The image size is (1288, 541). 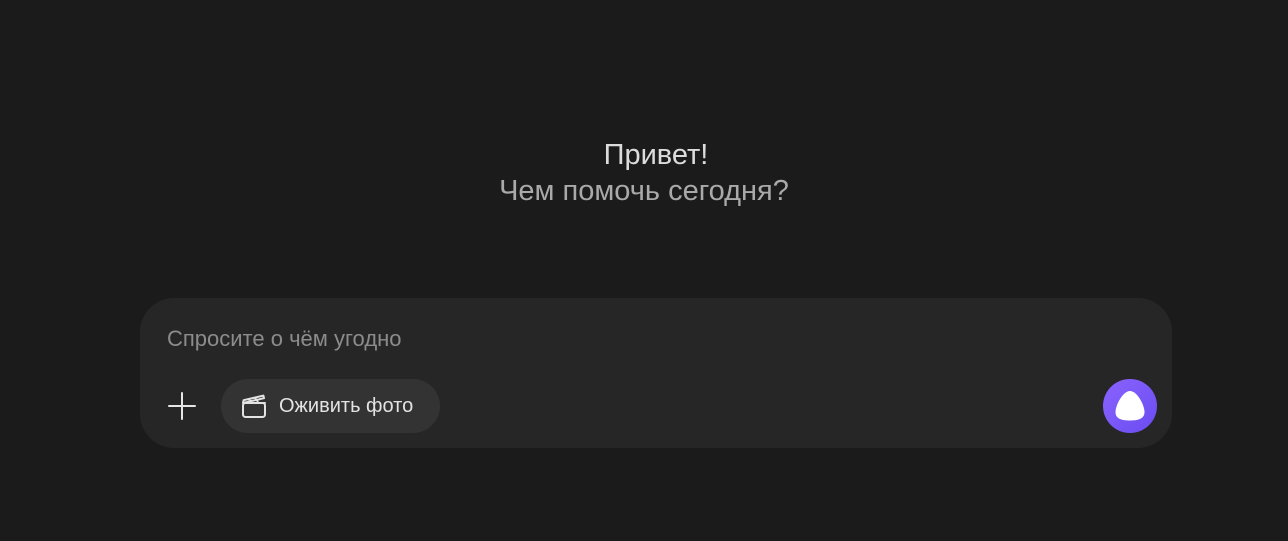 I want to click on animate-photo-button: Оживить фото, so click(x=330, y=406).